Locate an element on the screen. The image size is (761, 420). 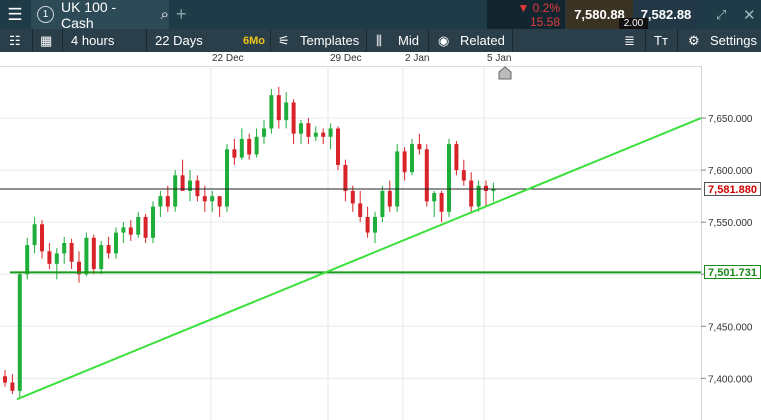
hamburger-menu-icon: ☰ is located at coordinates (15, 14).